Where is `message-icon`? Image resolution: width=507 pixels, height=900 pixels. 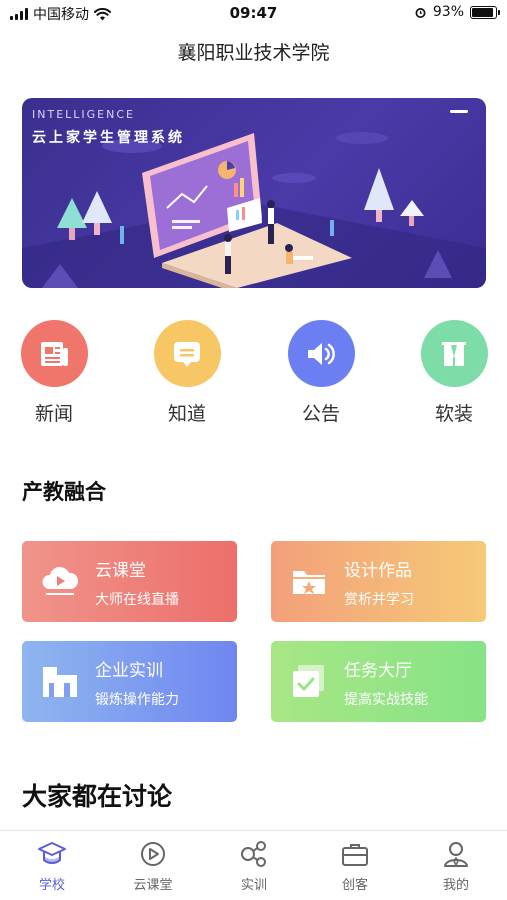
message-icon is located at coordinates (187, 354).